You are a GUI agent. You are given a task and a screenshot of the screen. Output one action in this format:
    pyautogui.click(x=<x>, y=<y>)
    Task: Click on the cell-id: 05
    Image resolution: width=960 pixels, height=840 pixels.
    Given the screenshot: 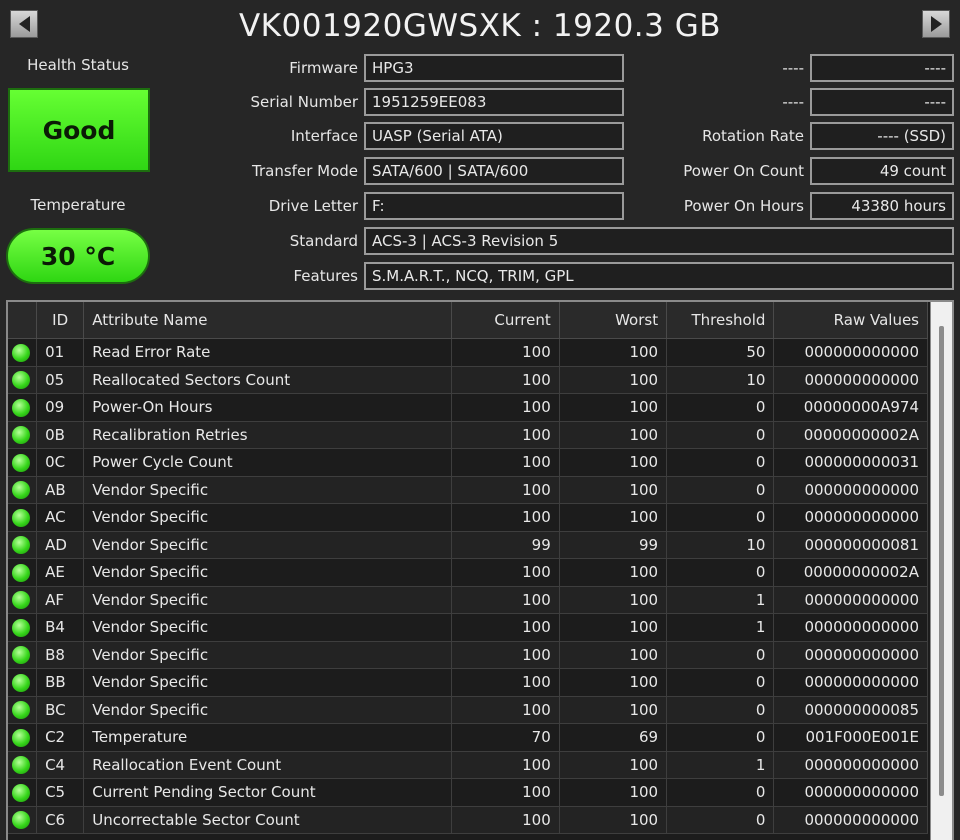 What is the action you would take?
    pyautogui.click(x=60, y=380)
    